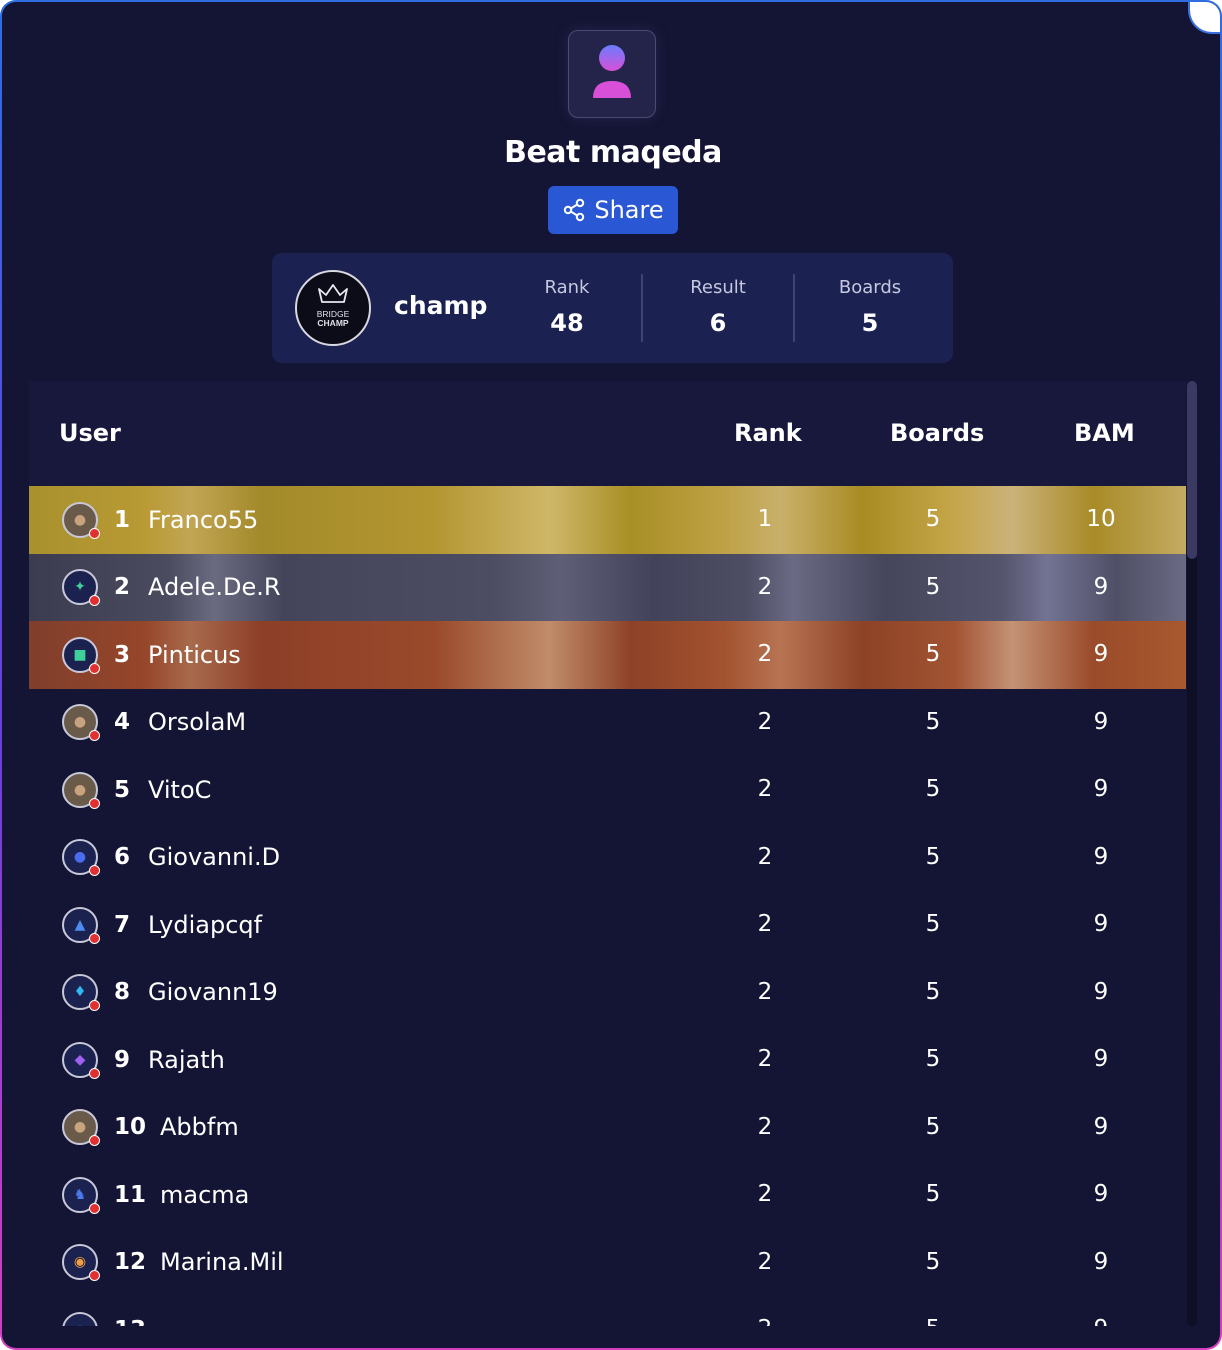  Describe the element at coordinates (607, 1195) in the screenshot. I see `table-row: ♞ 11 macma 2 5 9` at that location.